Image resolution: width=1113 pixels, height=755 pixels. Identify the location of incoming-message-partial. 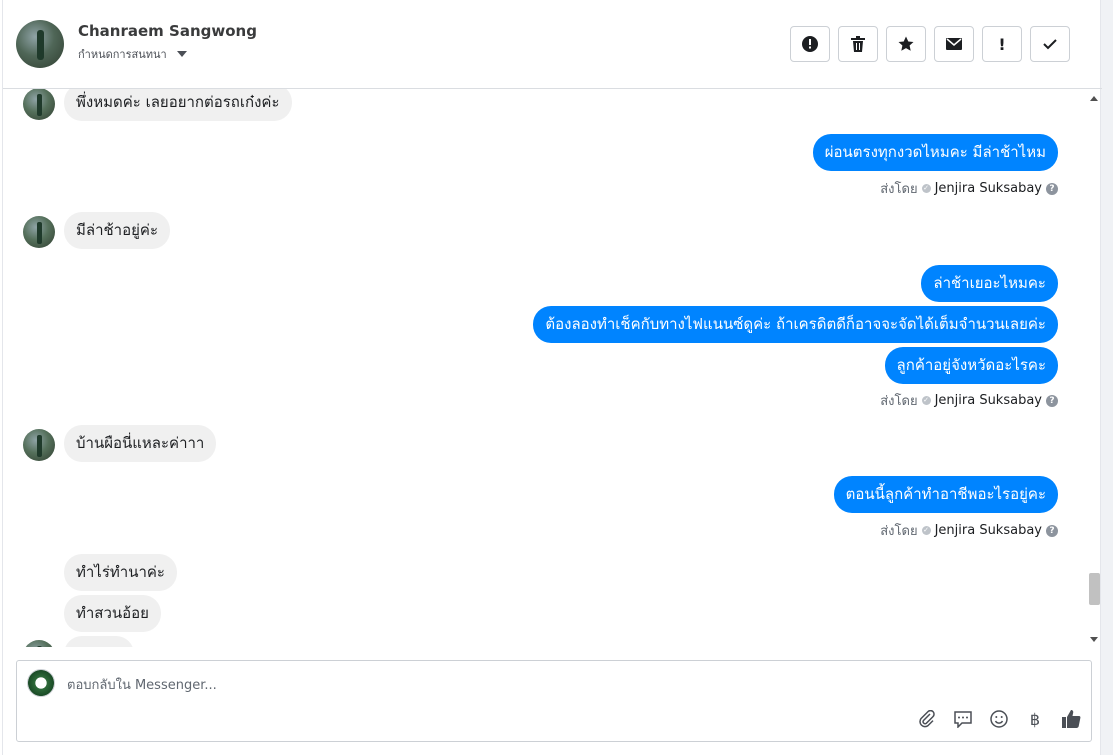
(99, 641).